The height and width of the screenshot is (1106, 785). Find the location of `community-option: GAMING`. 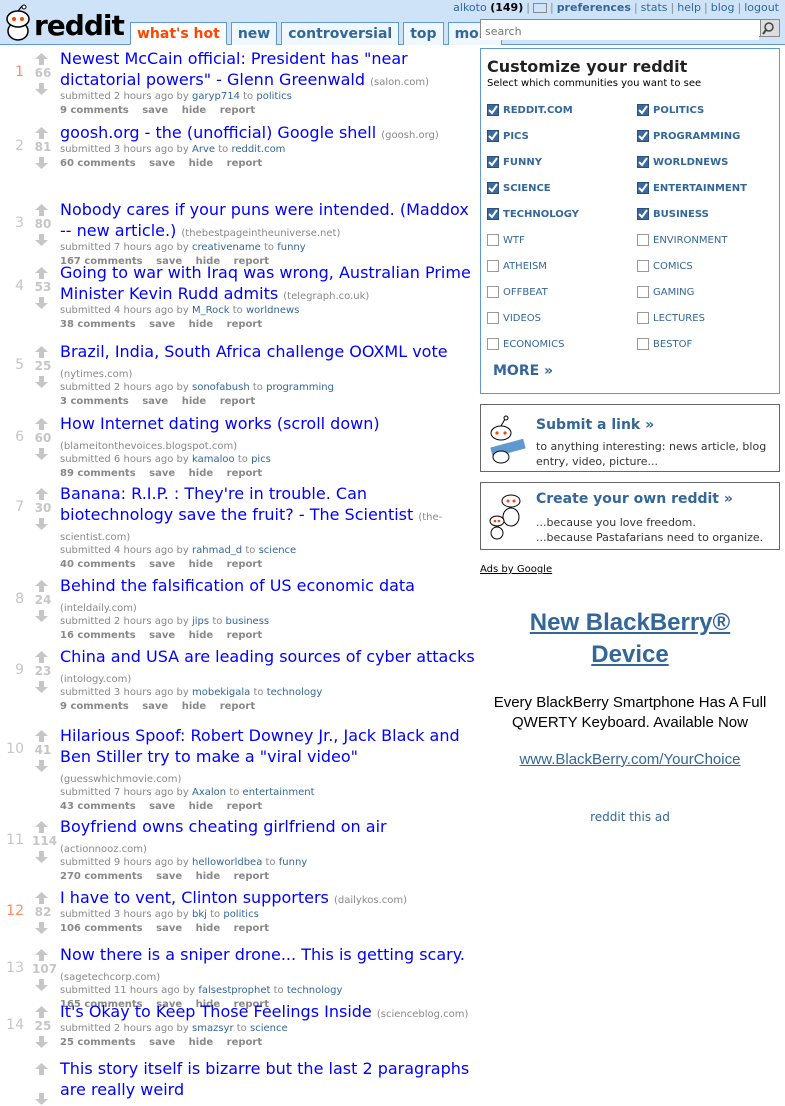

community-option: GAMING is located at coordinates (707, 292).